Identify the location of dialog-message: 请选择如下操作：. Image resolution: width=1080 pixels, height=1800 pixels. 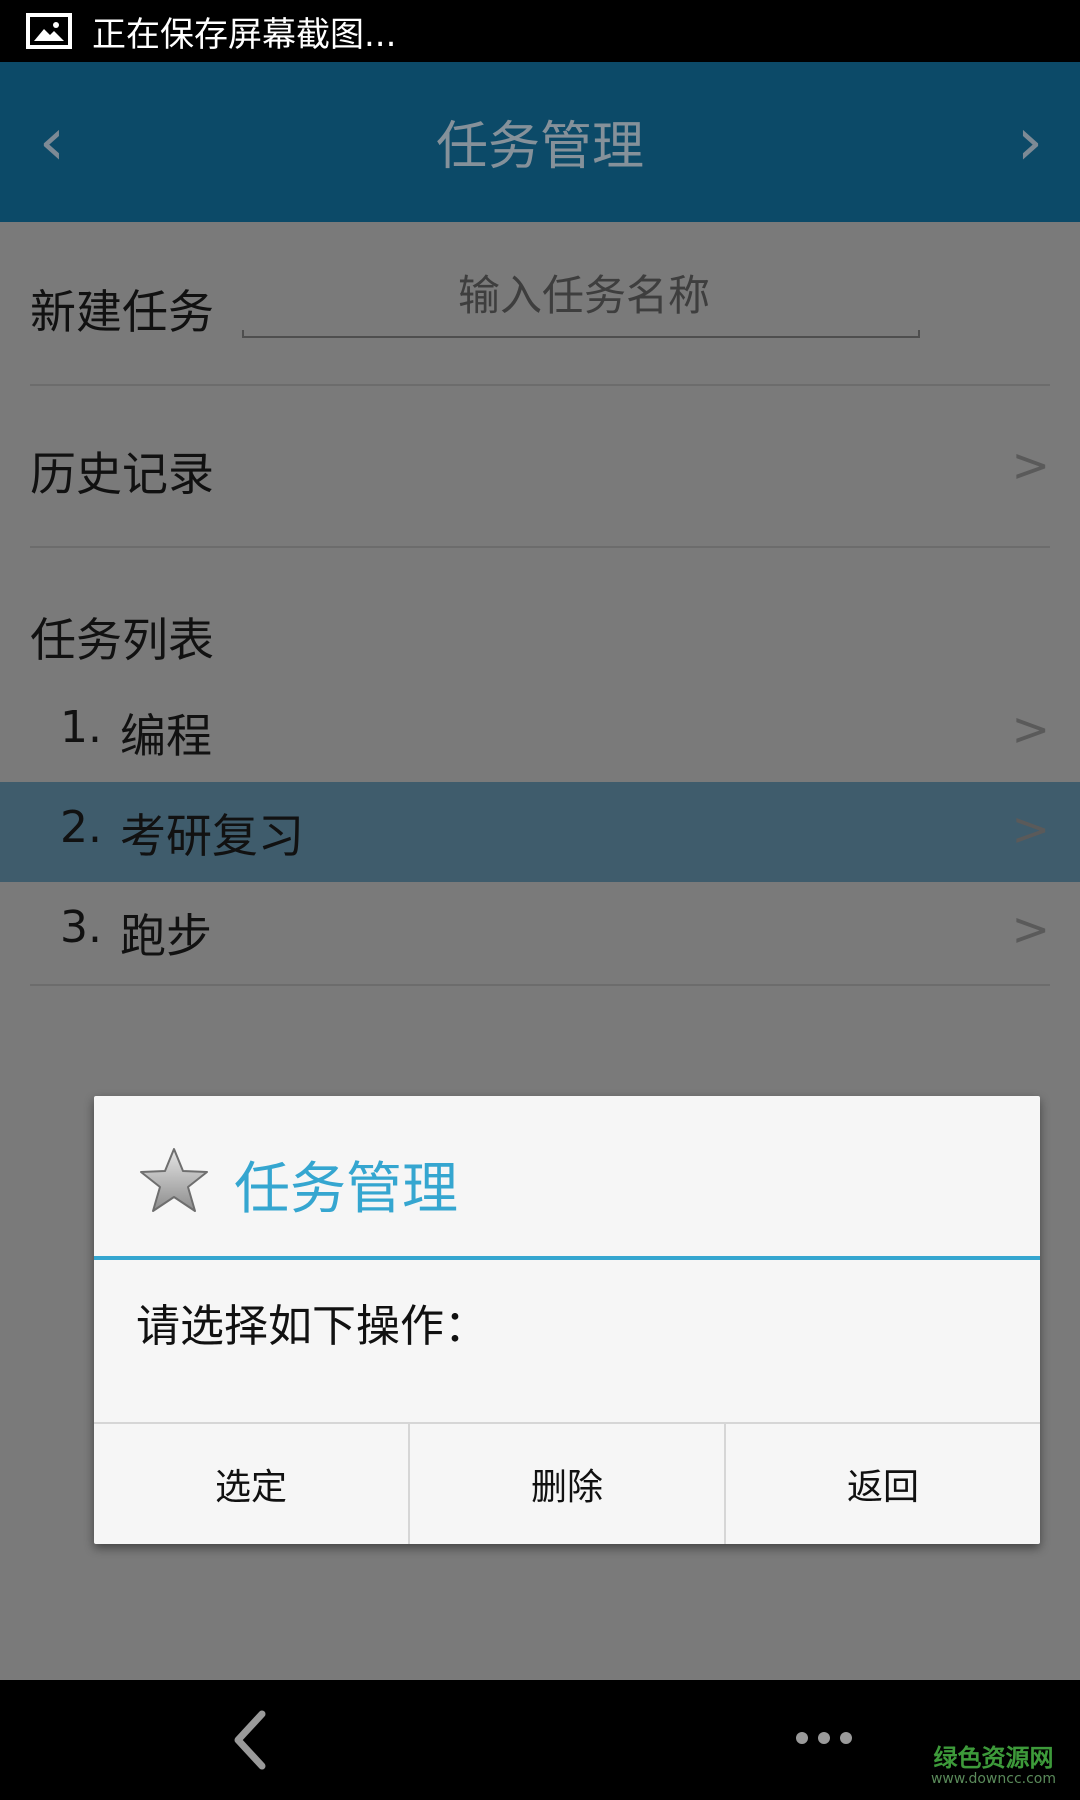
(312, 1326).